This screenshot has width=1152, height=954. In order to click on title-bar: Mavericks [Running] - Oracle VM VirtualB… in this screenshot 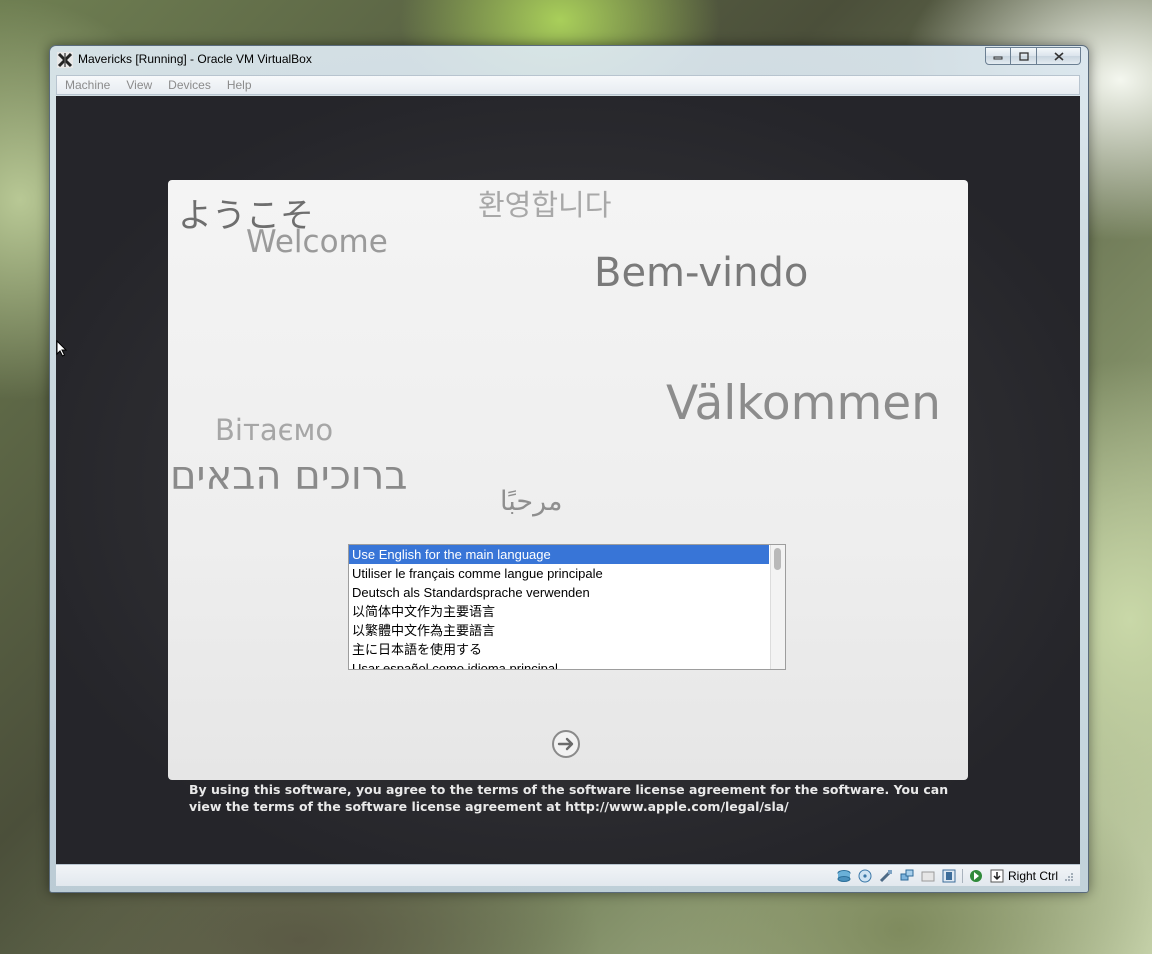, I will do `click(569, 60)`.